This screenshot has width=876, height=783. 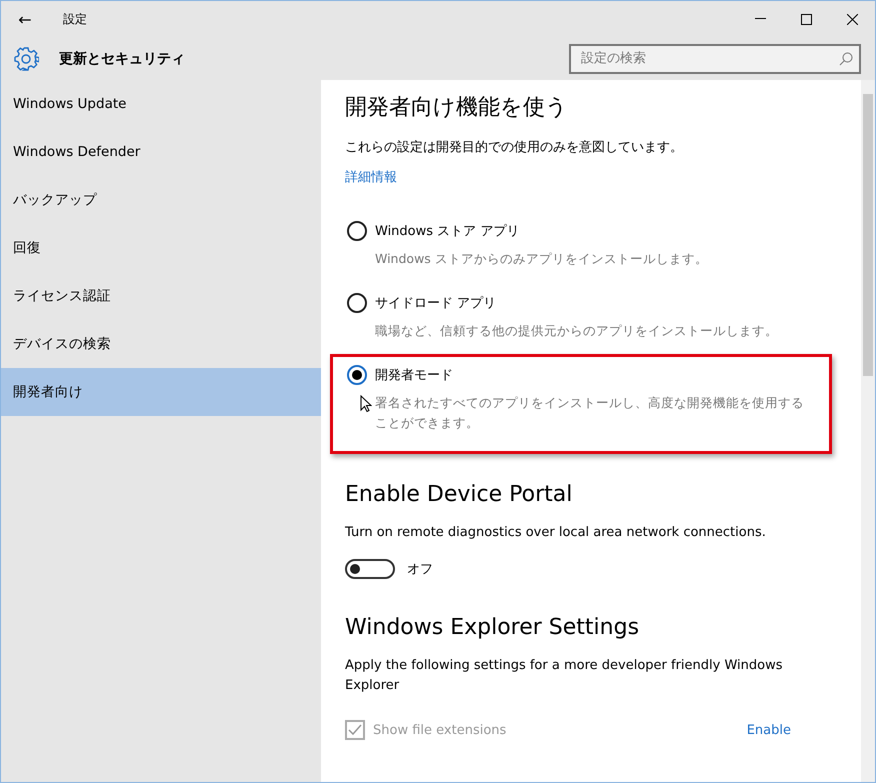 I want to click on section-heading: 開発者向け機能を使う, so click(x=456, y=108).